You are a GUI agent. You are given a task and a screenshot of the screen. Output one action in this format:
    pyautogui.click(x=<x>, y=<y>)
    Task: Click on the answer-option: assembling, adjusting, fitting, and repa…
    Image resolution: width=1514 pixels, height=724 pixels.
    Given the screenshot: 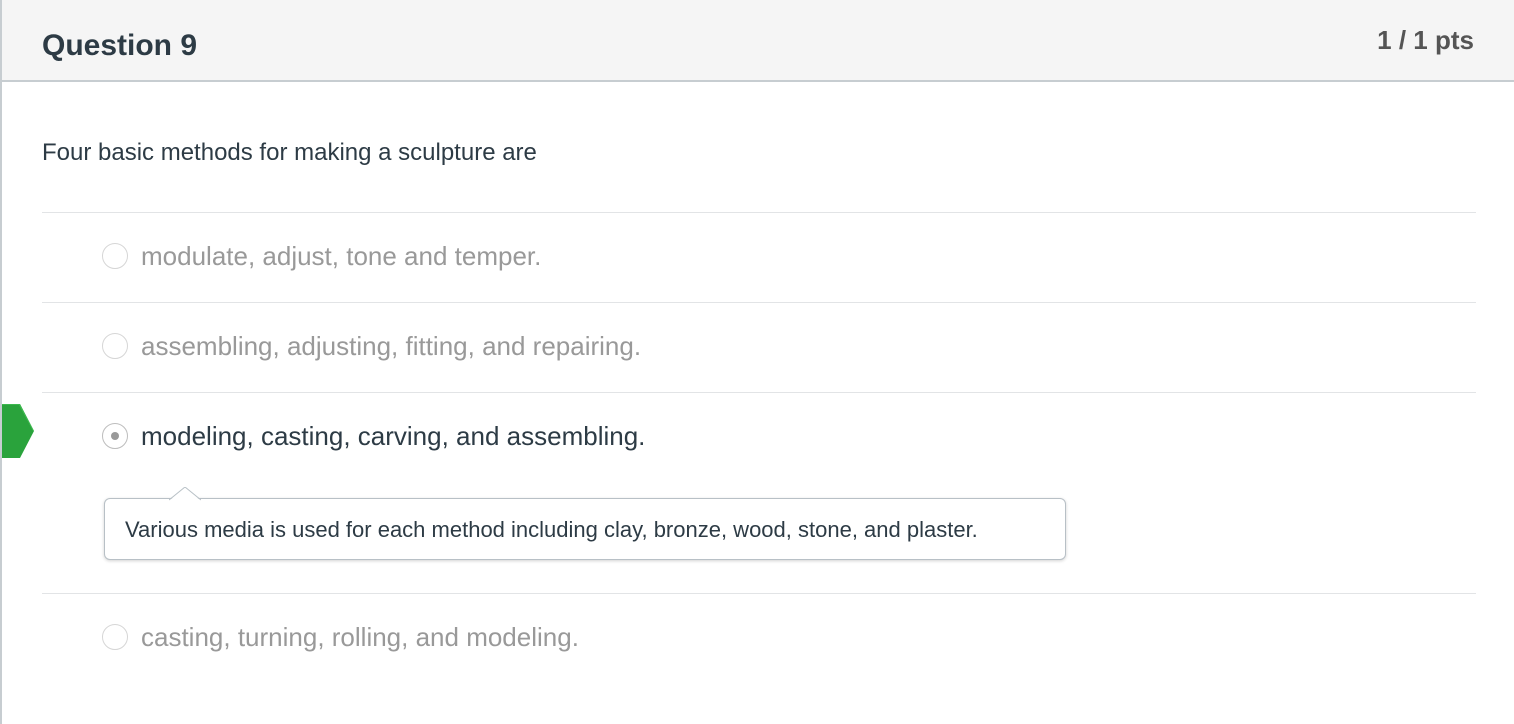 What is the action you would take?
    pyautogui.click(x=759, y=347)
    